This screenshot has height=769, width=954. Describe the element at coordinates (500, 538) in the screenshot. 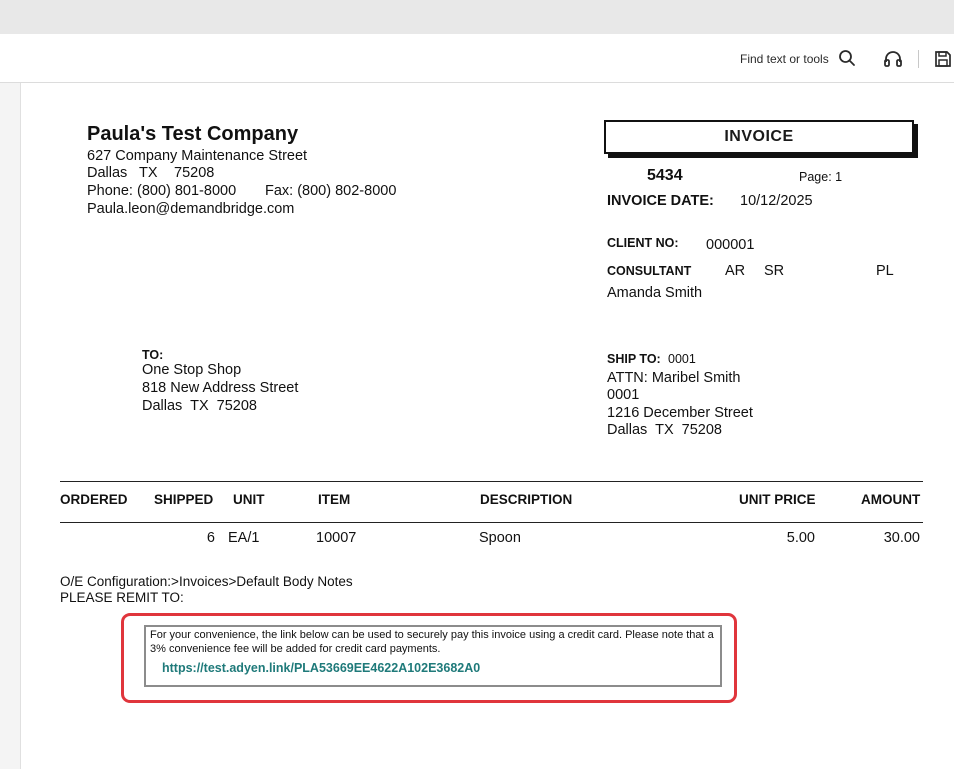

I see `row-description: Spoon` at that location.